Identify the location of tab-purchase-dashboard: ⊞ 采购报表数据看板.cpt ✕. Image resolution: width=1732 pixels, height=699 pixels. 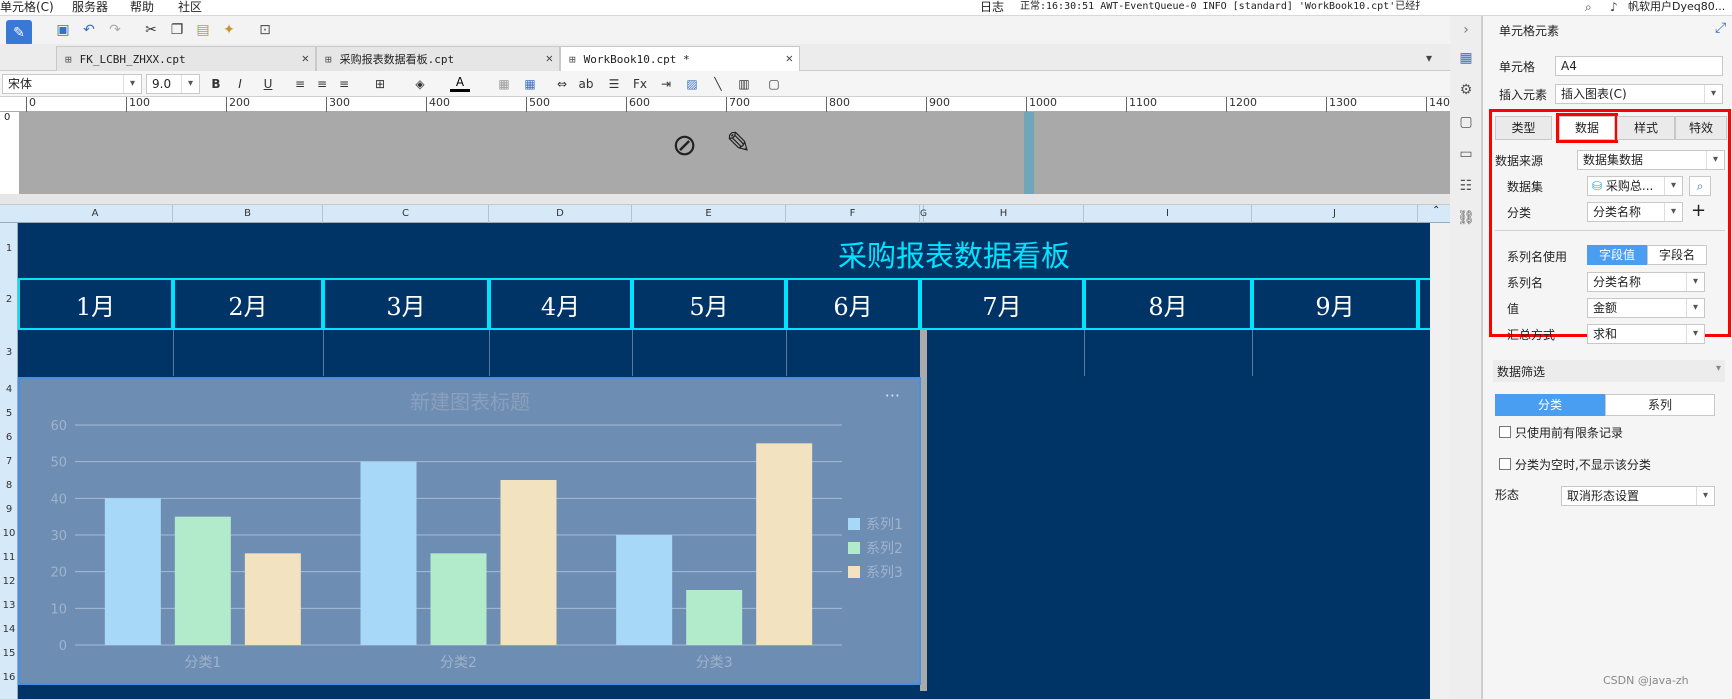
(438, 58).